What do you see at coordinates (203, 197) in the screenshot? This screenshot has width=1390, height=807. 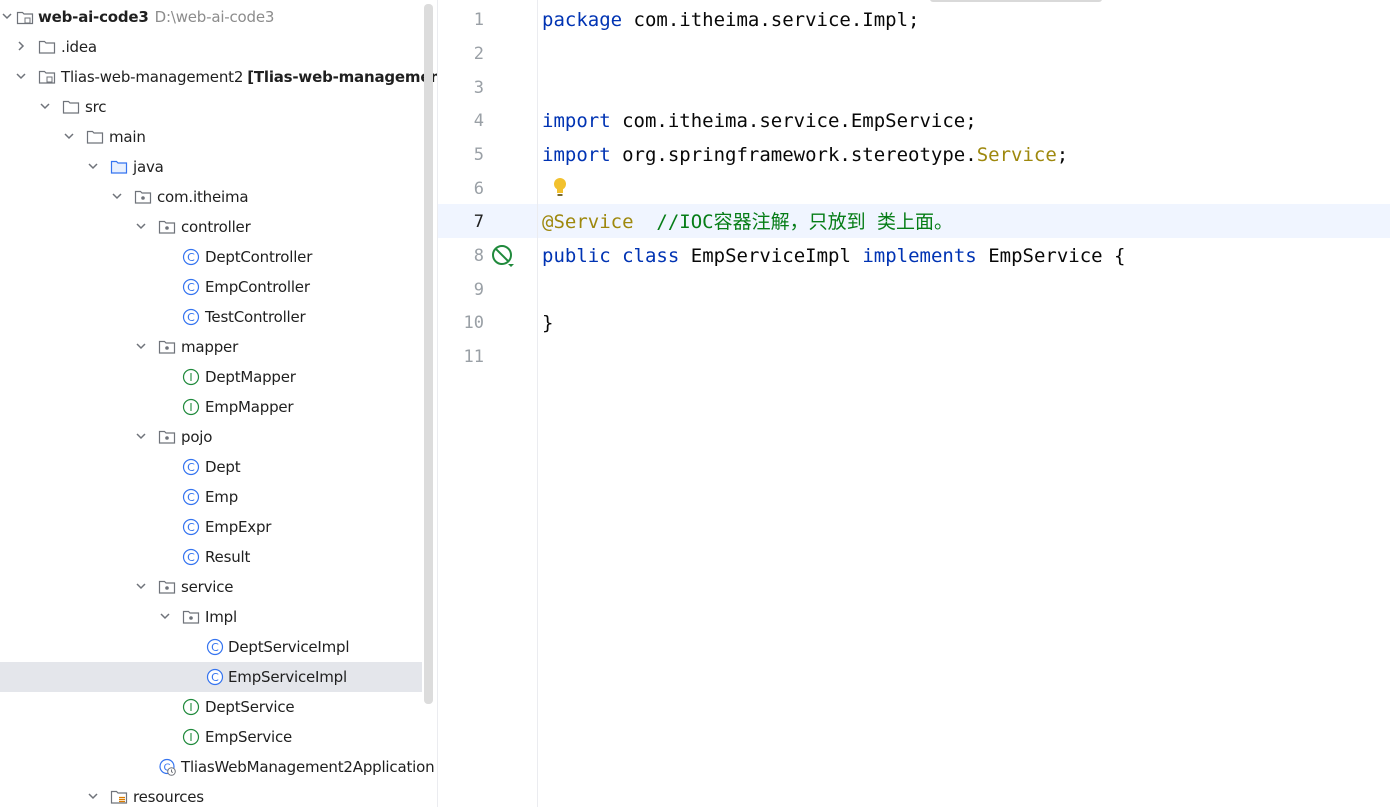 I see `tree-item-label: com.itheima` at bounding box center [203, 197].